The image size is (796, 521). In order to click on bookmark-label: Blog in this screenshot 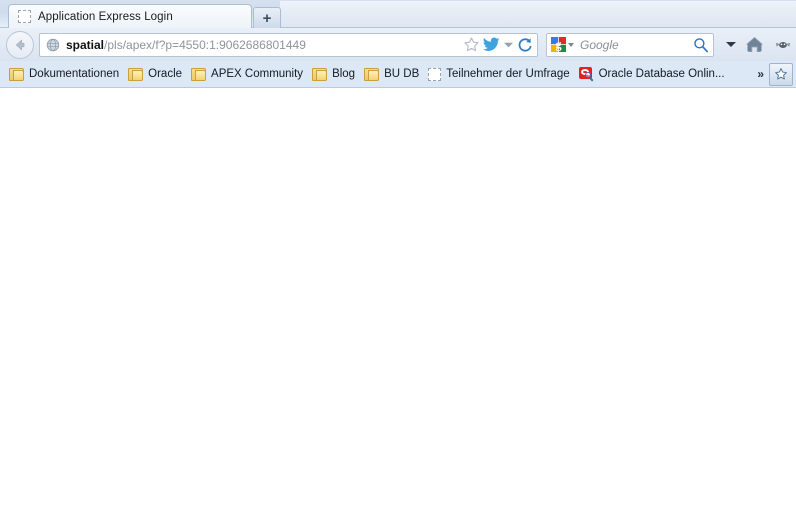, I will do `click(344, 74)`.